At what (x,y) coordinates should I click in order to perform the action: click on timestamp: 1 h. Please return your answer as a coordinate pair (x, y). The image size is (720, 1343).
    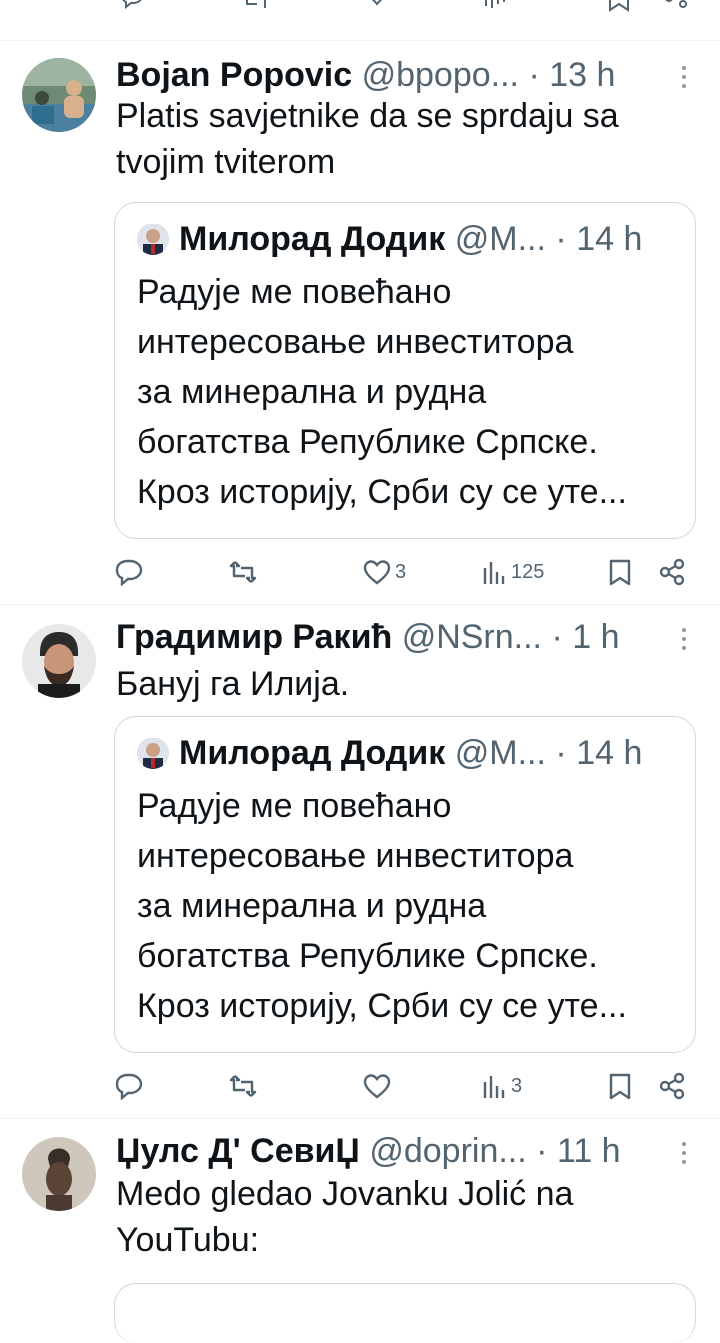
    Looking at the image, I should click on (595, 637).